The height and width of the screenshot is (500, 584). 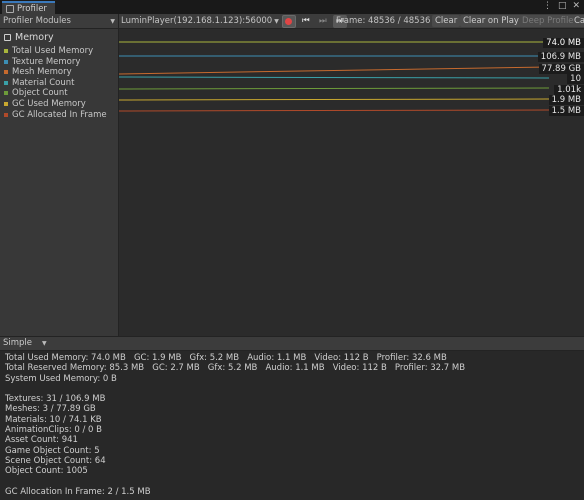 What do you see at coordinates (446, 21) in the screenshot?
I see `clear-button: Clear` at bounding box center [446, 21].